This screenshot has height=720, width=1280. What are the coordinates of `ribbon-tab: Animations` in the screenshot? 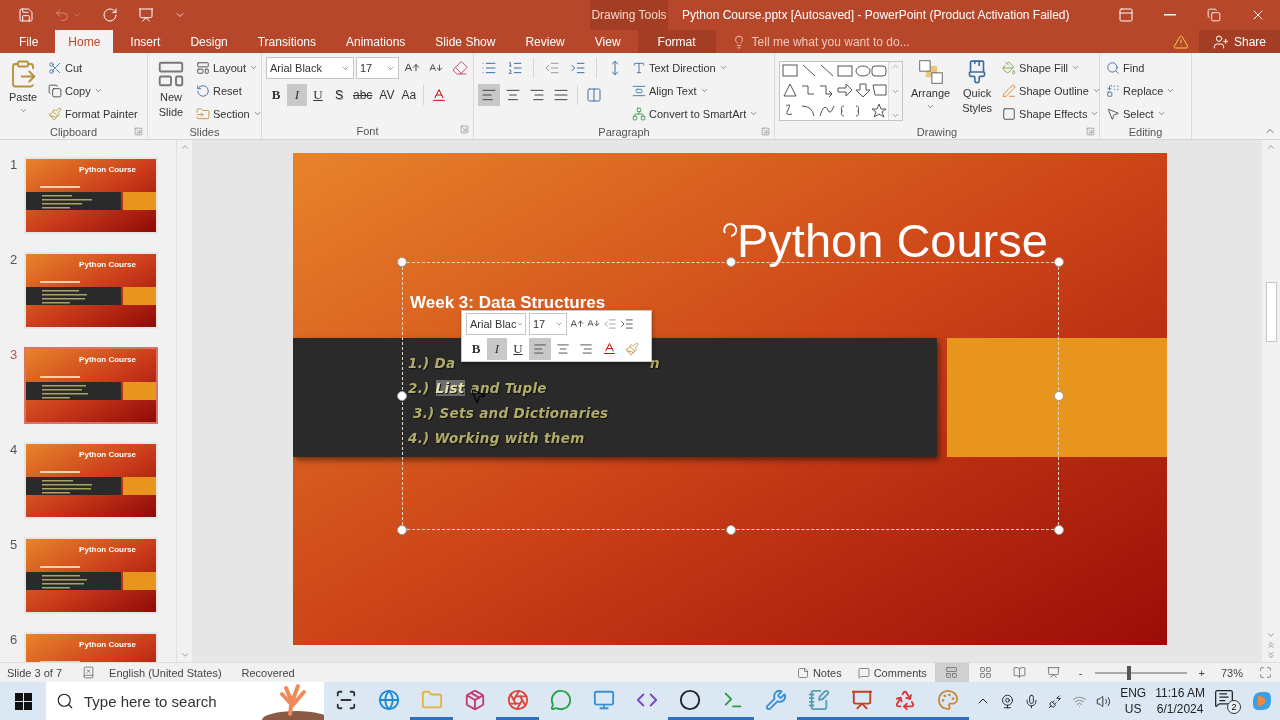 It's located at (376, 41).